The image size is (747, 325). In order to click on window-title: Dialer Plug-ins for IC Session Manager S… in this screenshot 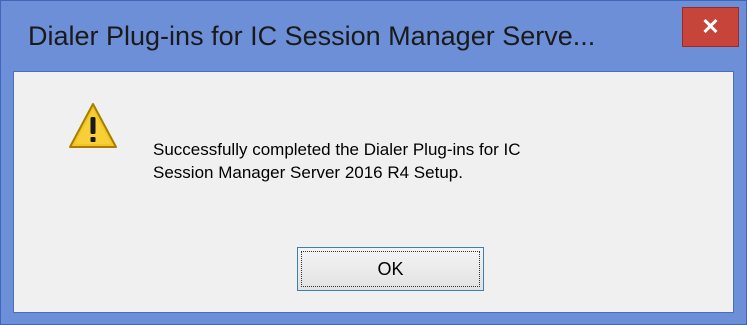, I will do `click(312, 36)`.